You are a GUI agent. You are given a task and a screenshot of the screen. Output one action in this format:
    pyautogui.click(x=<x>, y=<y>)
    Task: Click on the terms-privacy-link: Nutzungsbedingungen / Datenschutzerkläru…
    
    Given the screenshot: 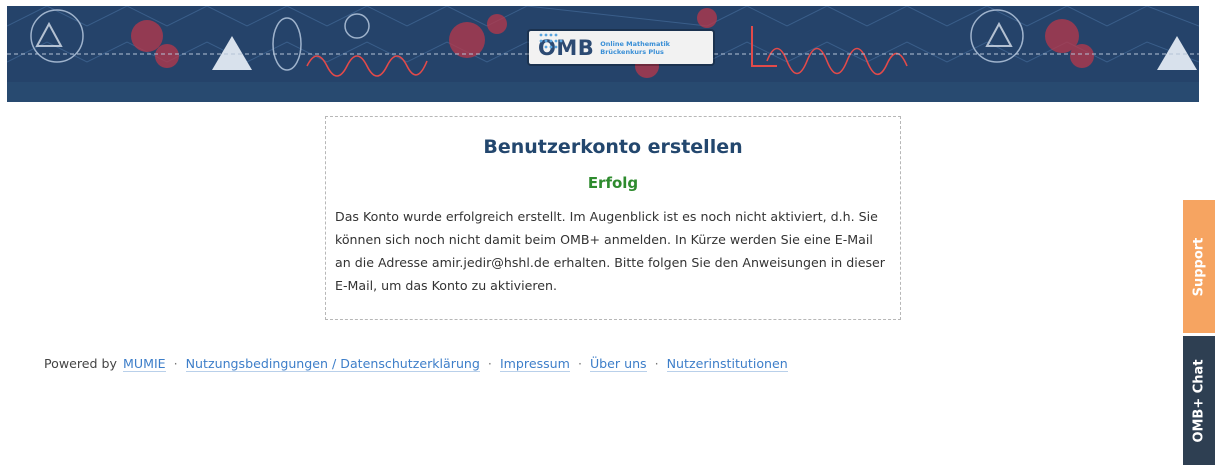 What is the action you would take?
    pyautogui.click(x=332, y=364)
    